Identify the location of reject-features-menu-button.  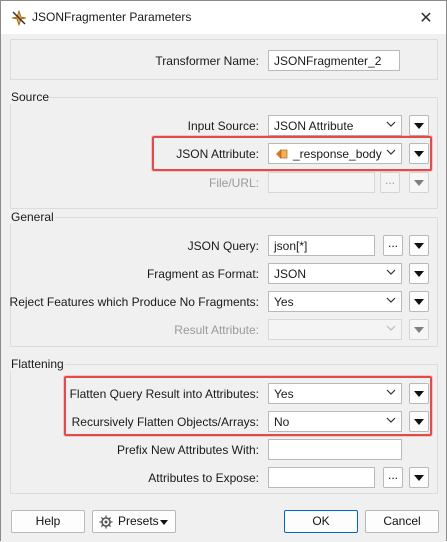
(419, 301).